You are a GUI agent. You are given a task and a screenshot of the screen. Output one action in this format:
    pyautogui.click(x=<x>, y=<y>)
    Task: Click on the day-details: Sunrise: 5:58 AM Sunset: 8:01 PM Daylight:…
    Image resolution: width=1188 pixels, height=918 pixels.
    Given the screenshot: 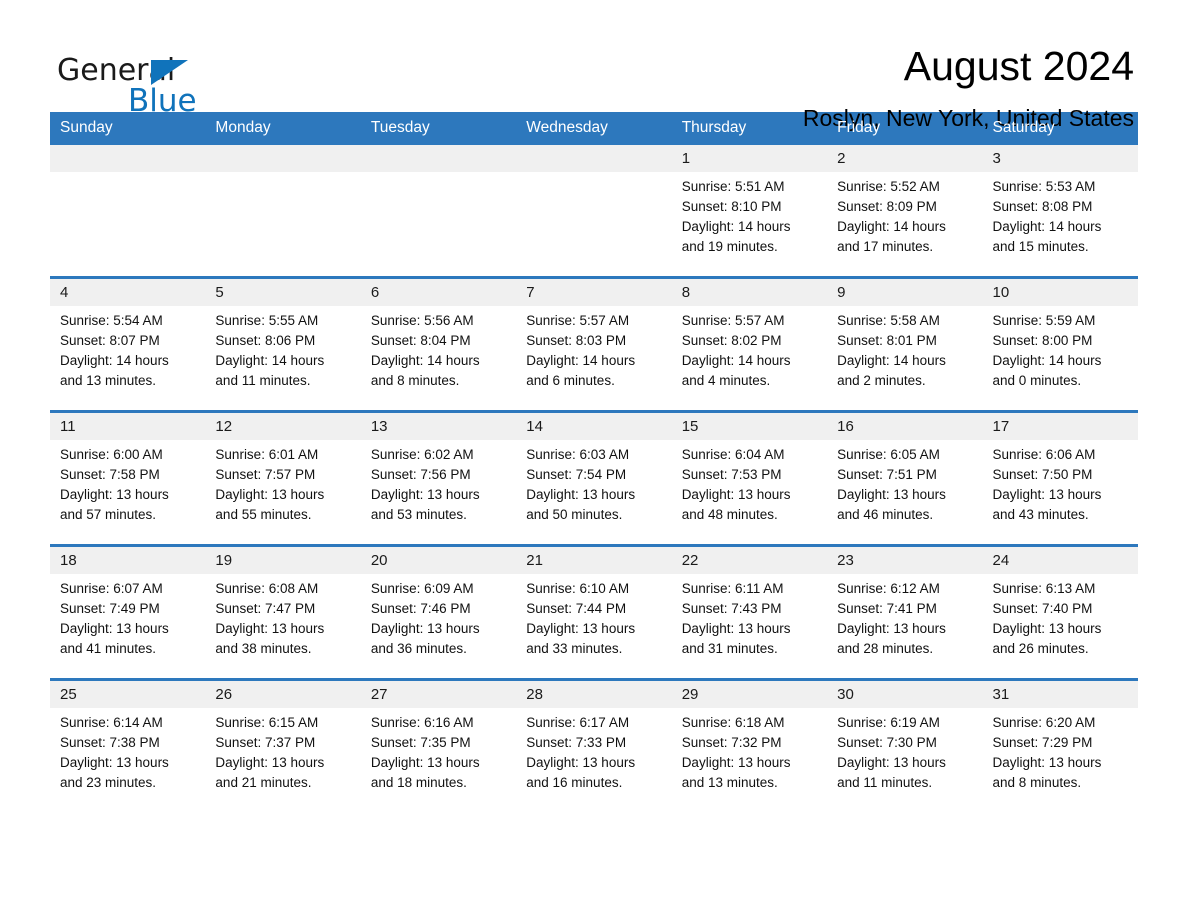 What is the action you would take?
    pyautogui.click(x=904, y=348)
    